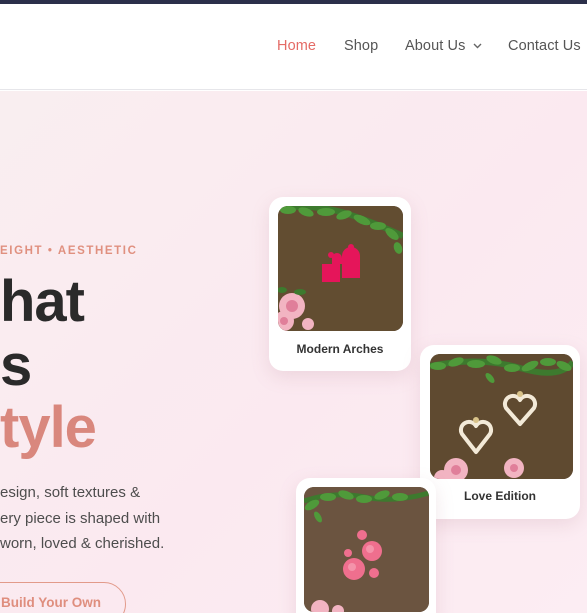 The height and width of the screenshot is (613, 587). I want to click on build-your-own-button: Build Your Own, so click(63, 597).